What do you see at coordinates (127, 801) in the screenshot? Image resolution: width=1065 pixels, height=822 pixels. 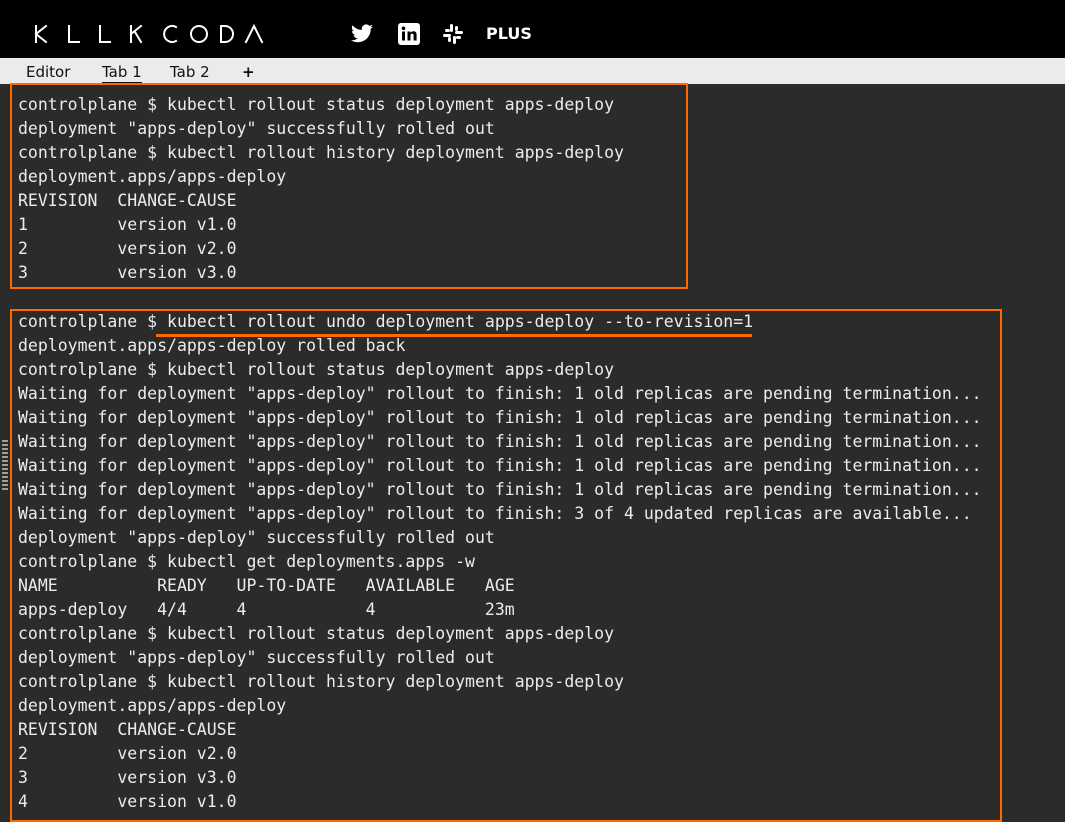 I see `terminal-line: 4 version v1.0` at bounding box center [127, 801].